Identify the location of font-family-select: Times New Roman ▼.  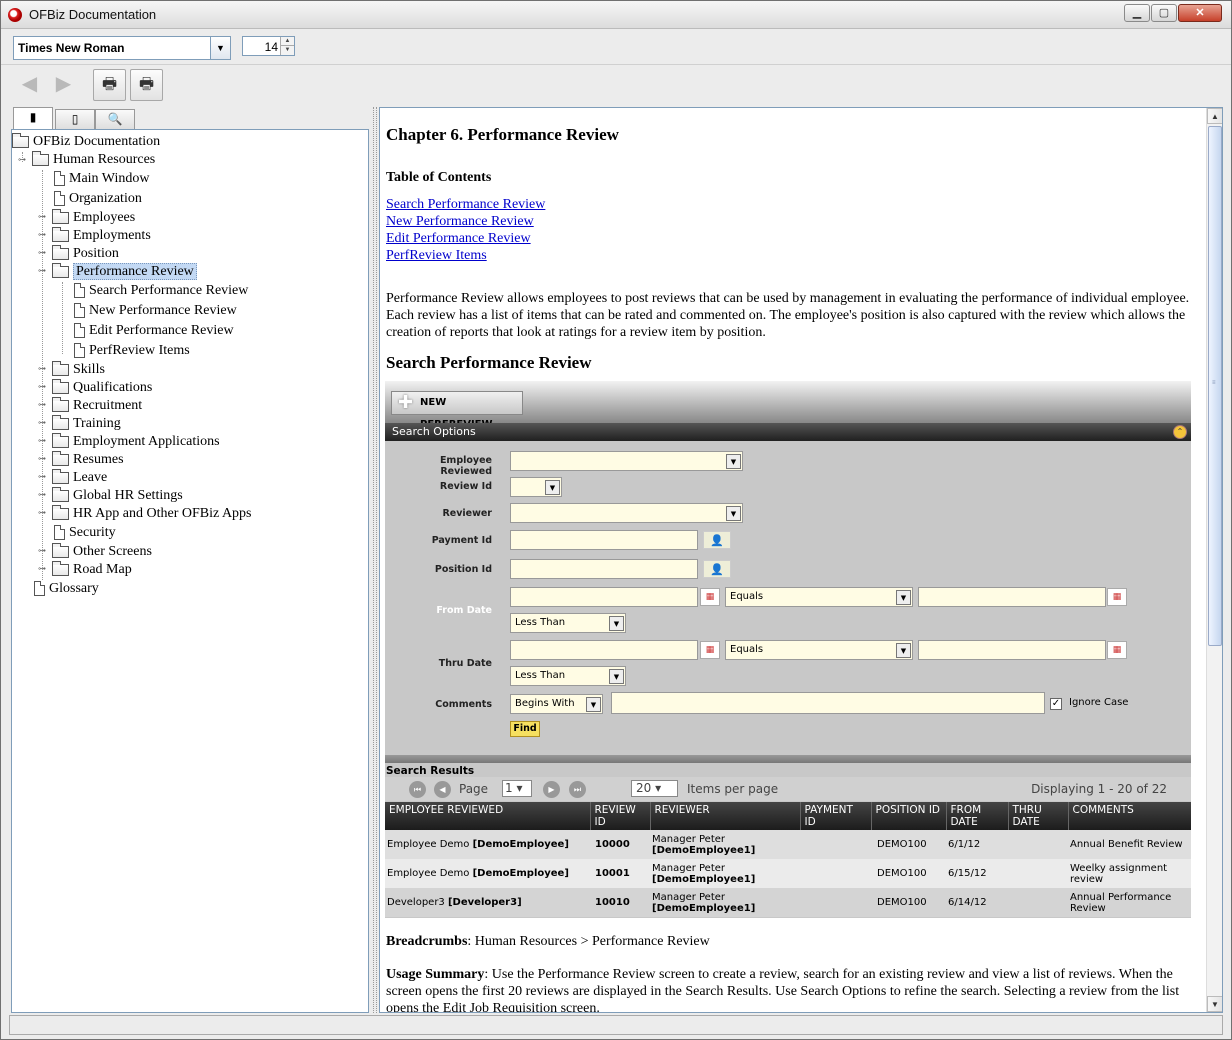
(122, 48).